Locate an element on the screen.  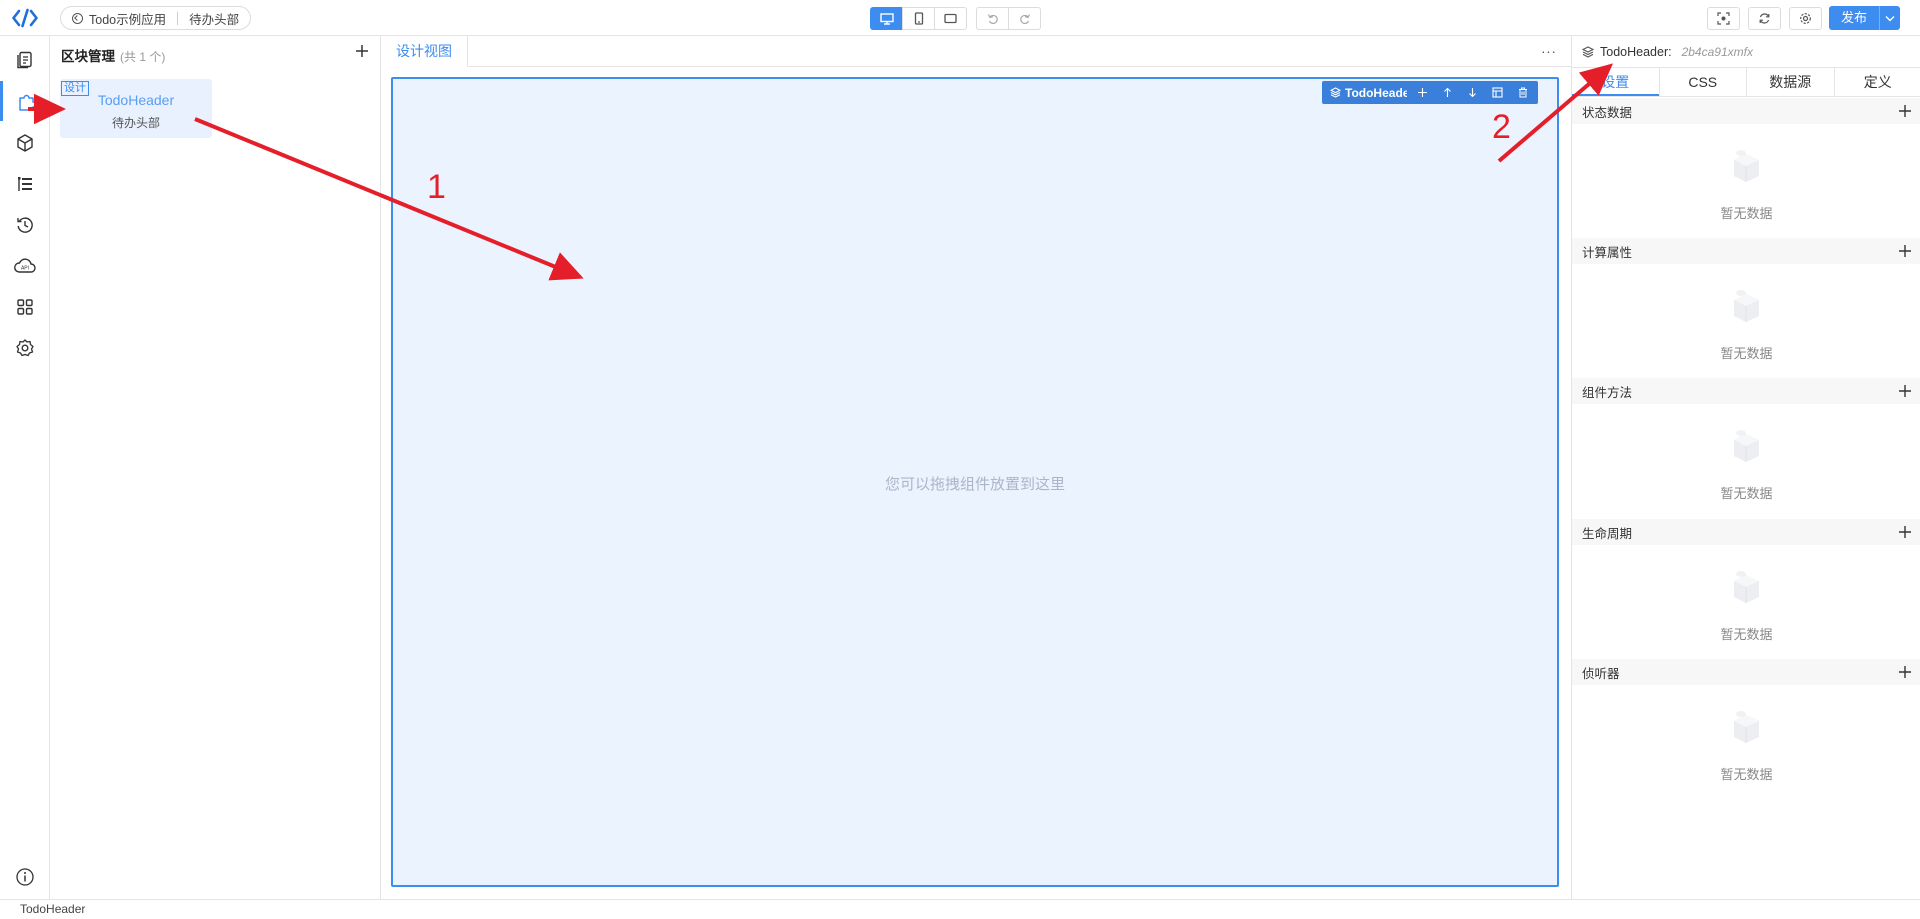
section-state: 状态数据 暂无数据 is located at coordinates (1746, 168).